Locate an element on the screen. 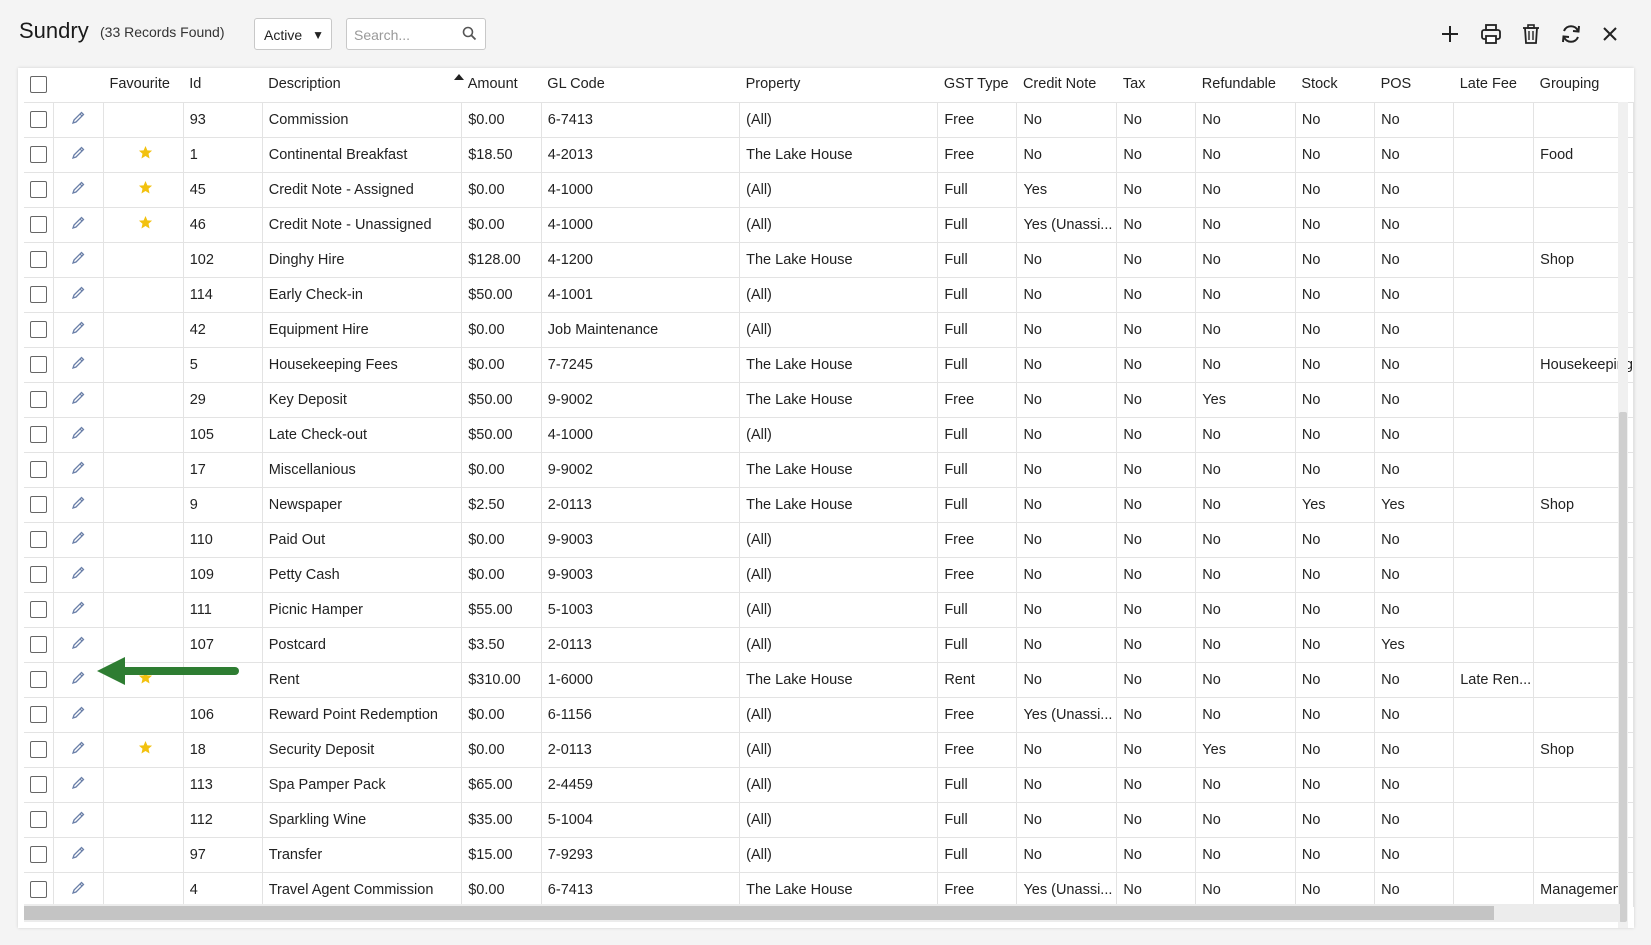 This screenshot has width=1651, height=945. search-input is located at coordinates (401, 35).